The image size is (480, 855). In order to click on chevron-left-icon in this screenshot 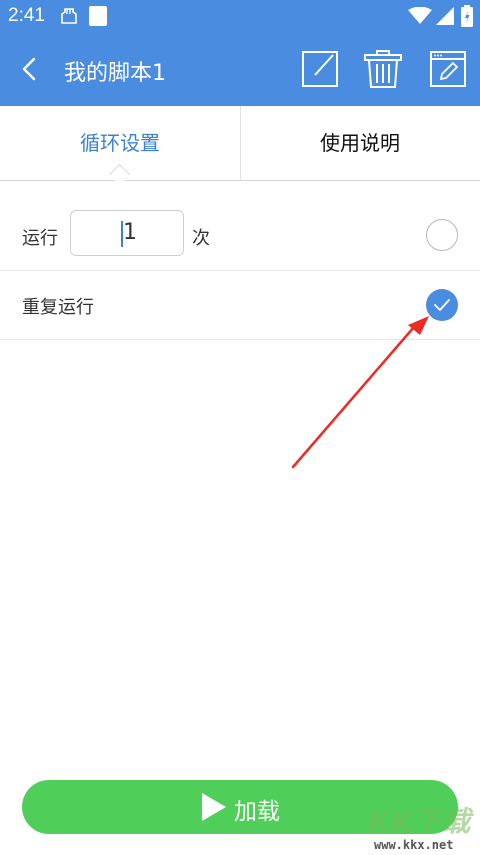, I will do `click(29, 69)`.